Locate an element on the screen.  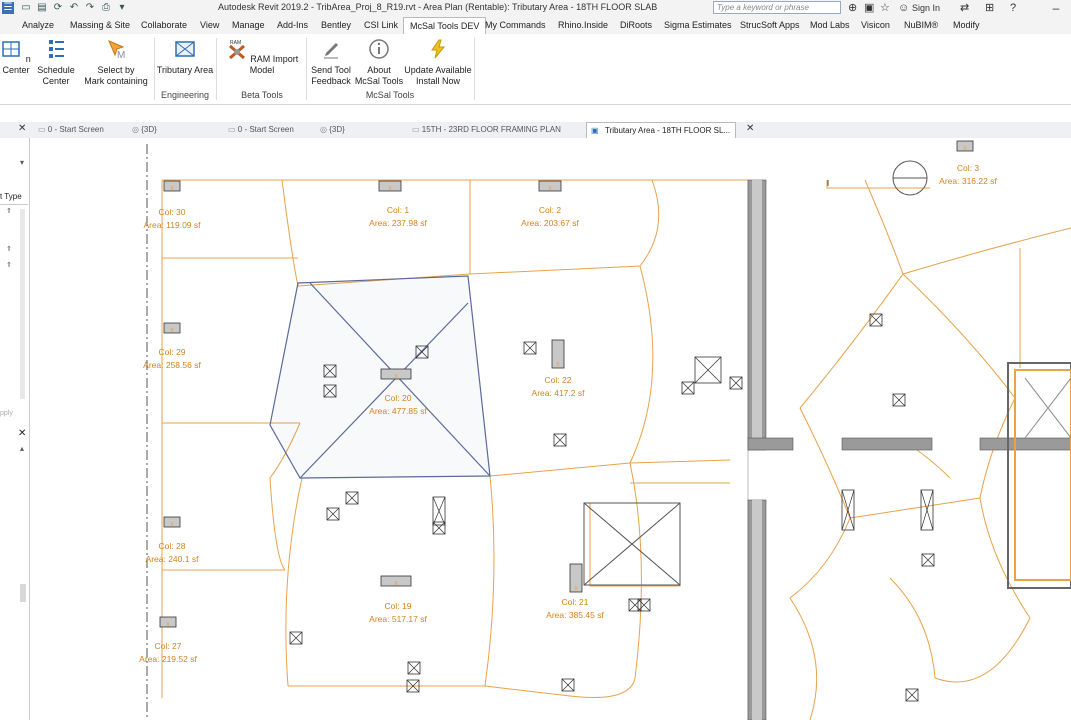
tributary-area-tag: Col: 19 Area: 517.17 sf is located at coordinates (398, 613).